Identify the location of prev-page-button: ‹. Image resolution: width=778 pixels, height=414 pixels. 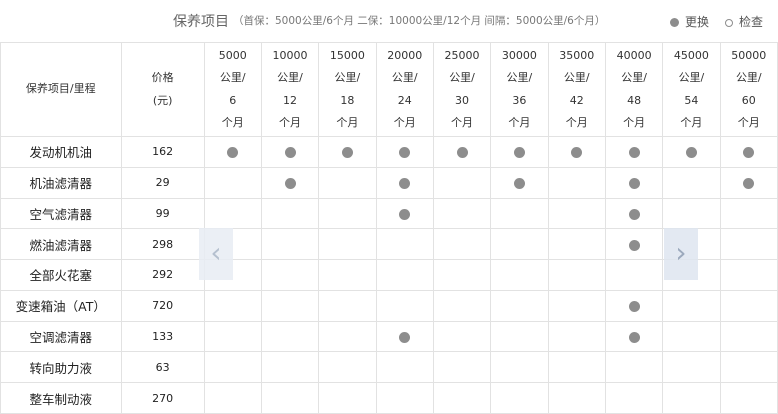
(216, 254).